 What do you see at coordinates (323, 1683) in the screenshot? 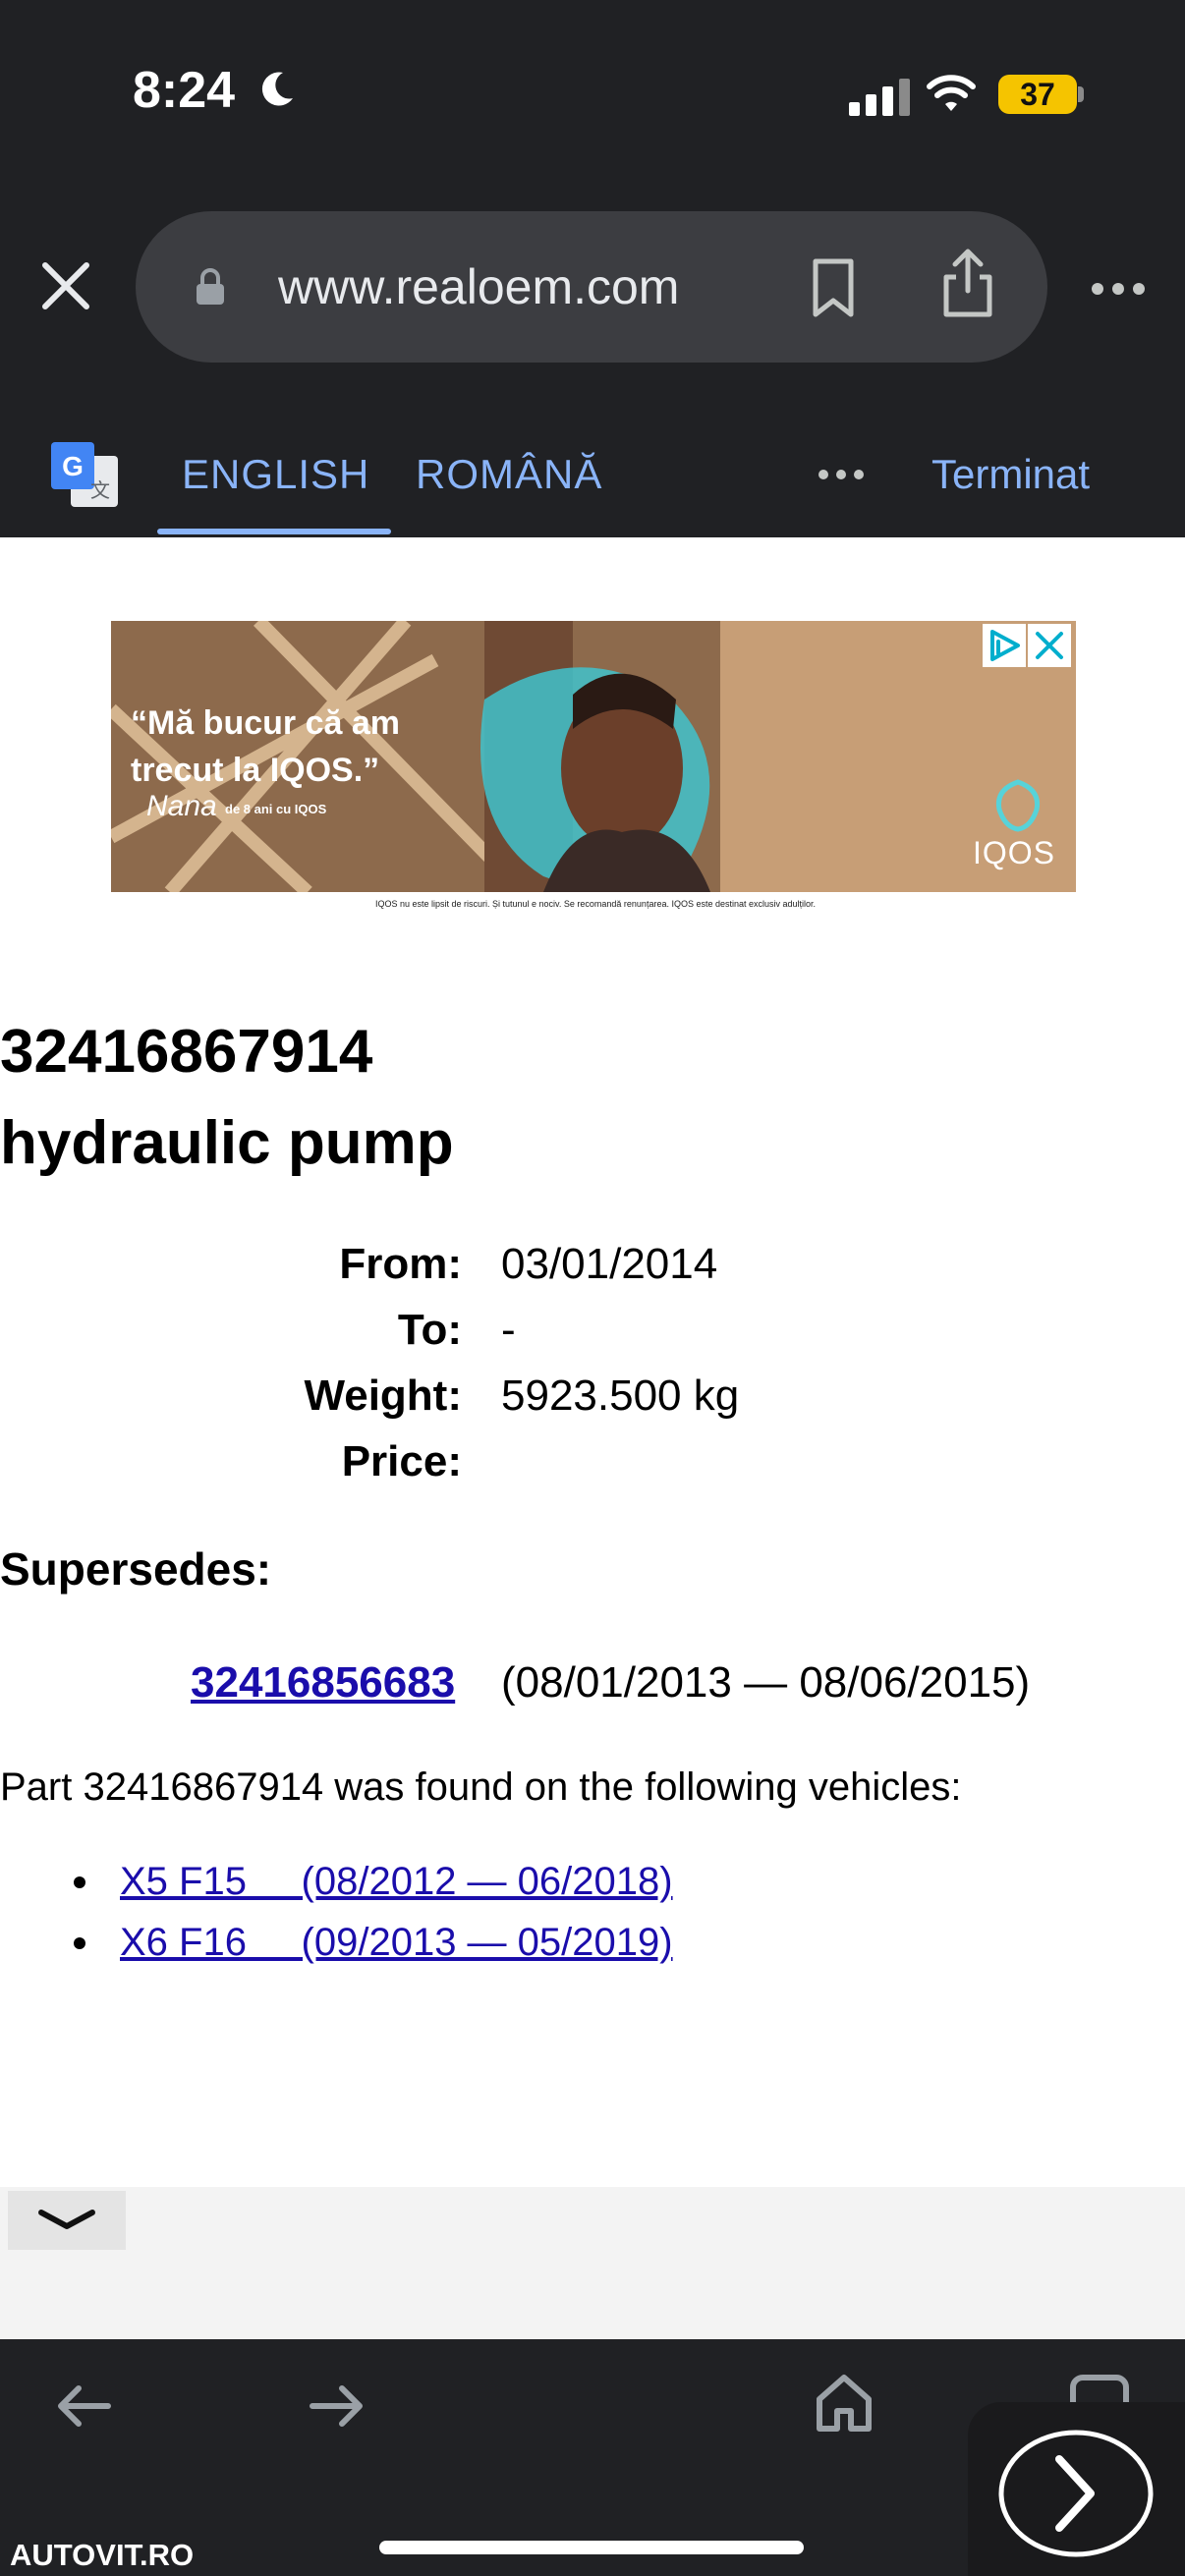
I see `superseded-part-link: 32416856683` at bounding box center [323, 1683].